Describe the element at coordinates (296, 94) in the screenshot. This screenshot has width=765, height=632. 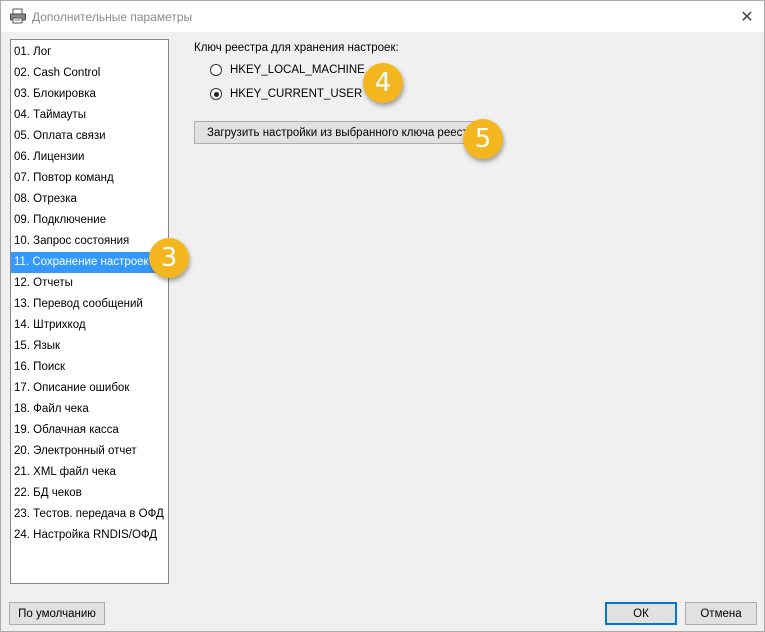
I see `radio-label: HKEY_CURRENT_USER` at that location.